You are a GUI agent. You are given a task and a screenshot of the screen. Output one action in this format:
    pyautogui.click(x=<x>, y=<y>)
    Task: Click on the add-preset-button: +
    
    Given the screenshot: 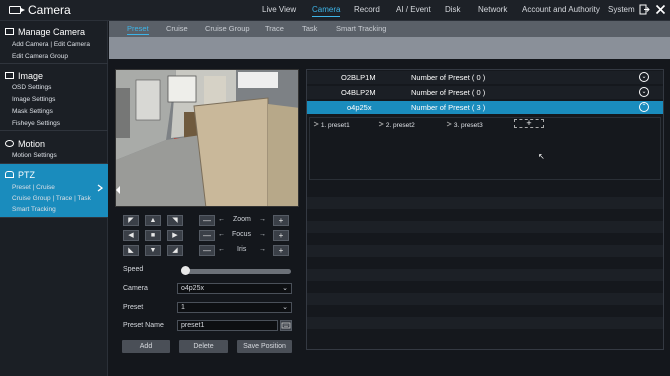 What is the action you would take?
    pyautogui.click(x=529, y=123)
    